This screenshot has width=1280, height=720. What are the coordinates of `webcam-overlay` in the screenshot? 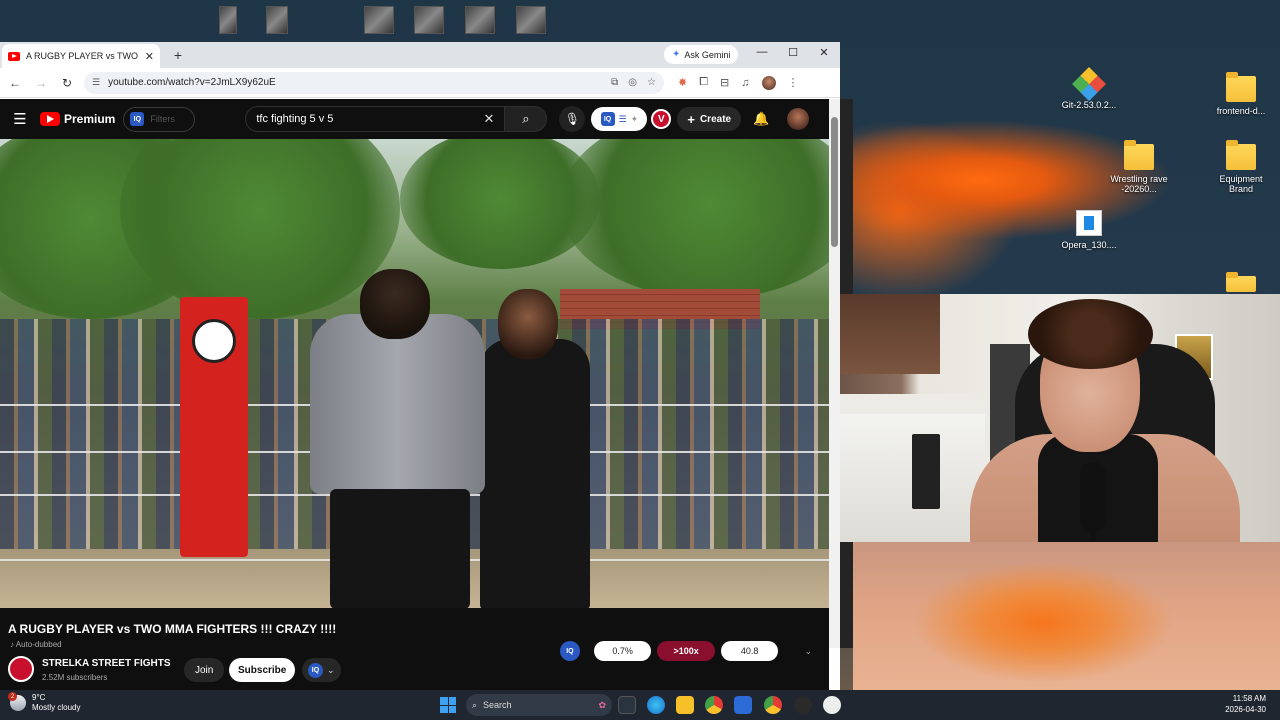 It's located at (1060, 418).